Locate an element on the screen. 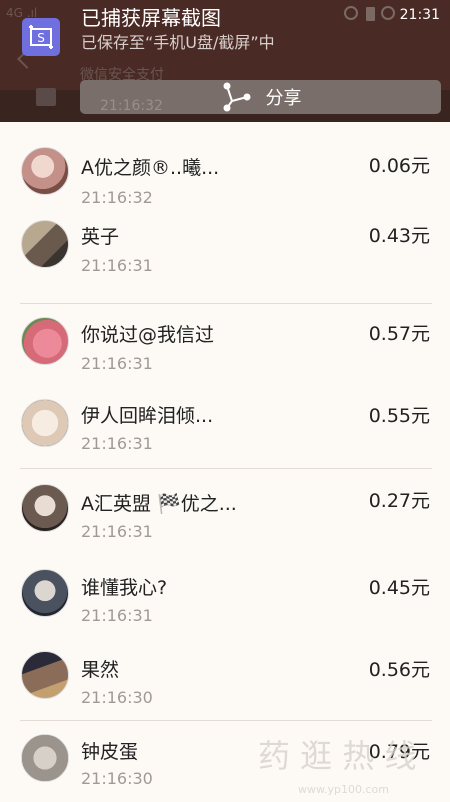 Image resolution: width=450 pixels, height=802 pixels. wifi-icon is located at coordinates (388, 13).